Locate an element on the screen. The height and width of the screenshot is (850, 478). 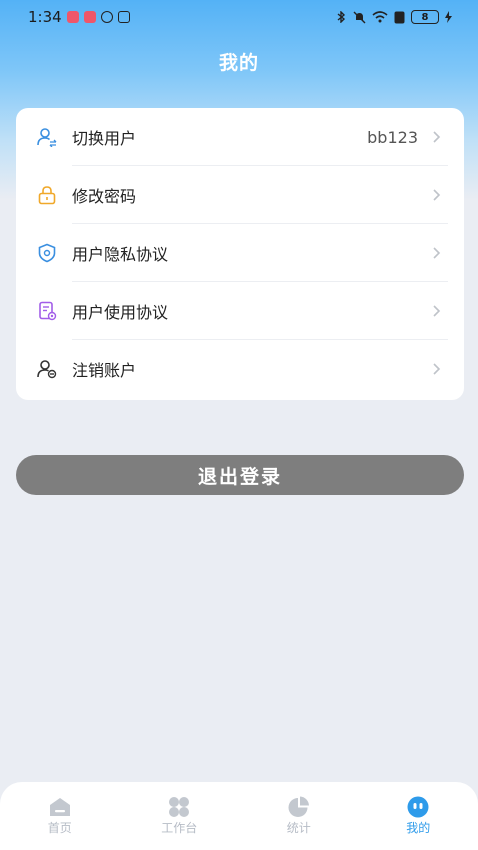
tab-home: 首页 is located at coordinates (60, 816).